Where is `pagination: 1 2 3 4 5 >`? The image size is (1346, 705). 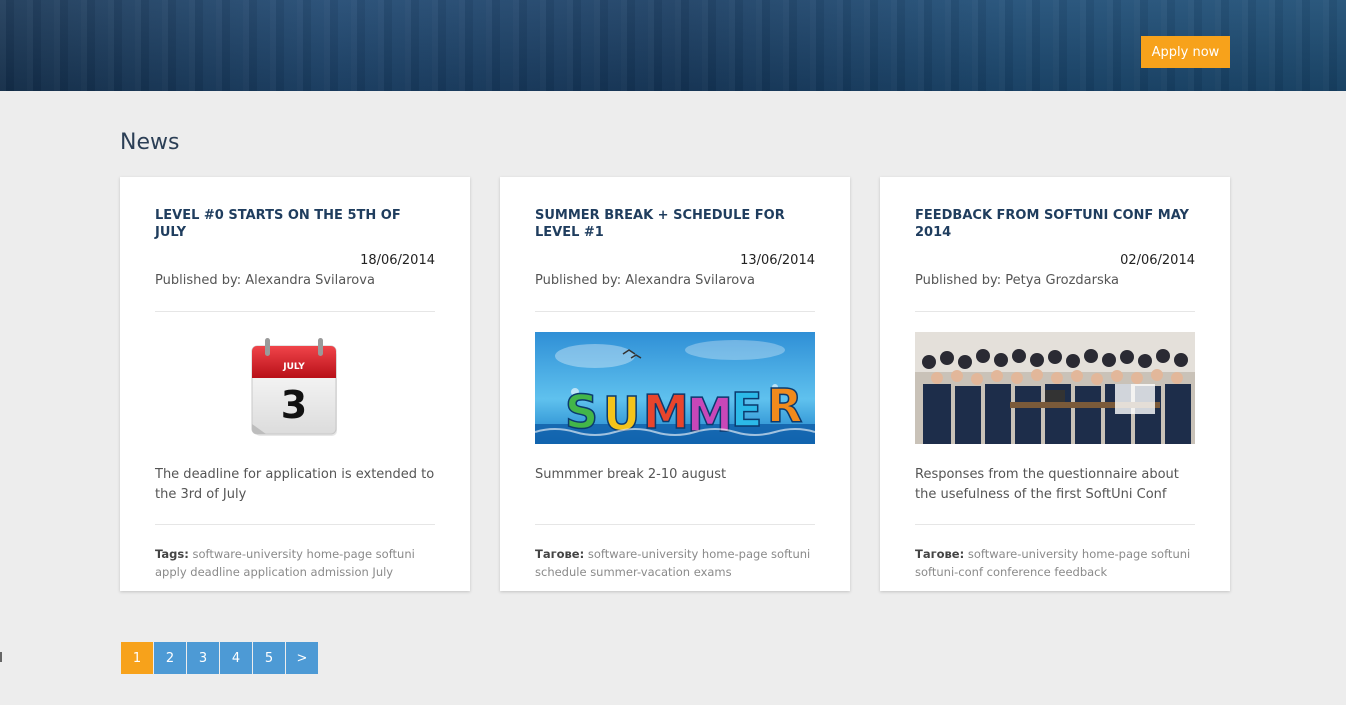
pagination: 1 2 3 4 5 > is located at coordinates (220, 658).